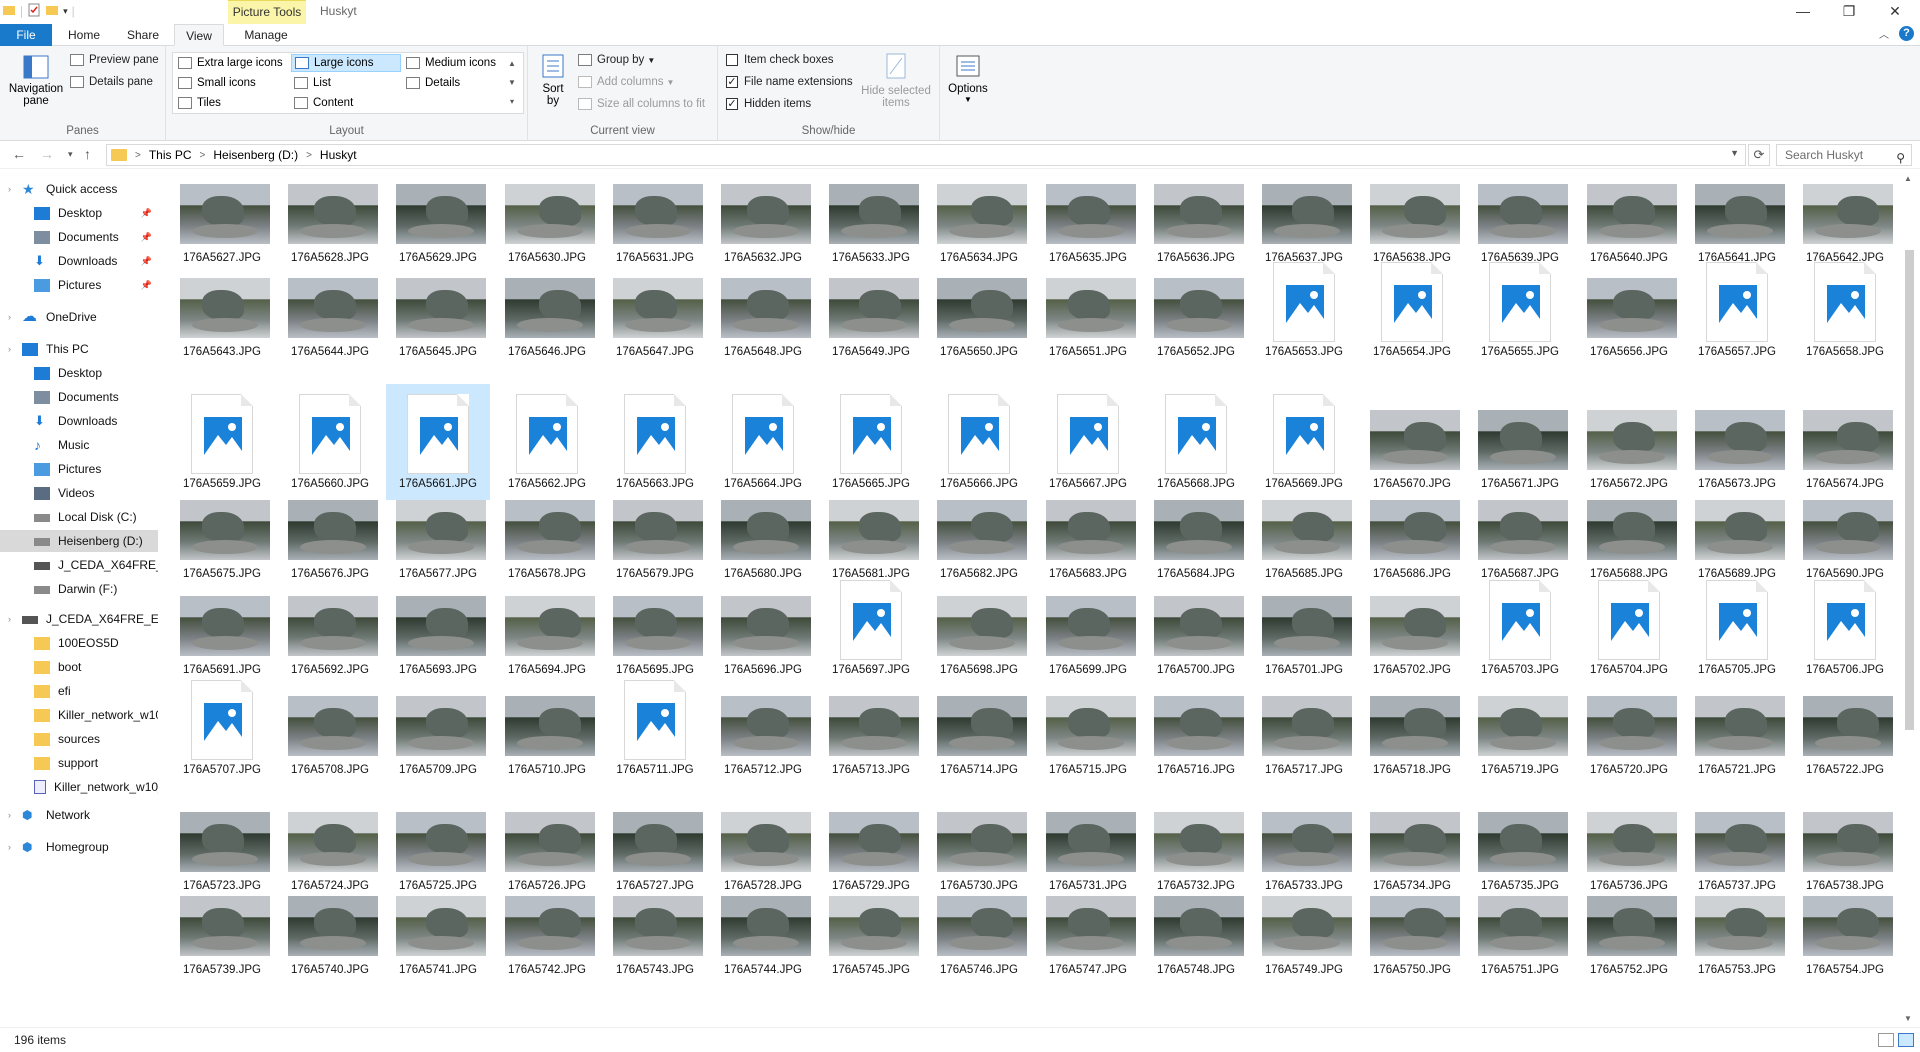  What do you see at coordinates (79, 189) in the screenshot?
I see `nav-item: › ★ Quick access` at bounding box center [79, 189].